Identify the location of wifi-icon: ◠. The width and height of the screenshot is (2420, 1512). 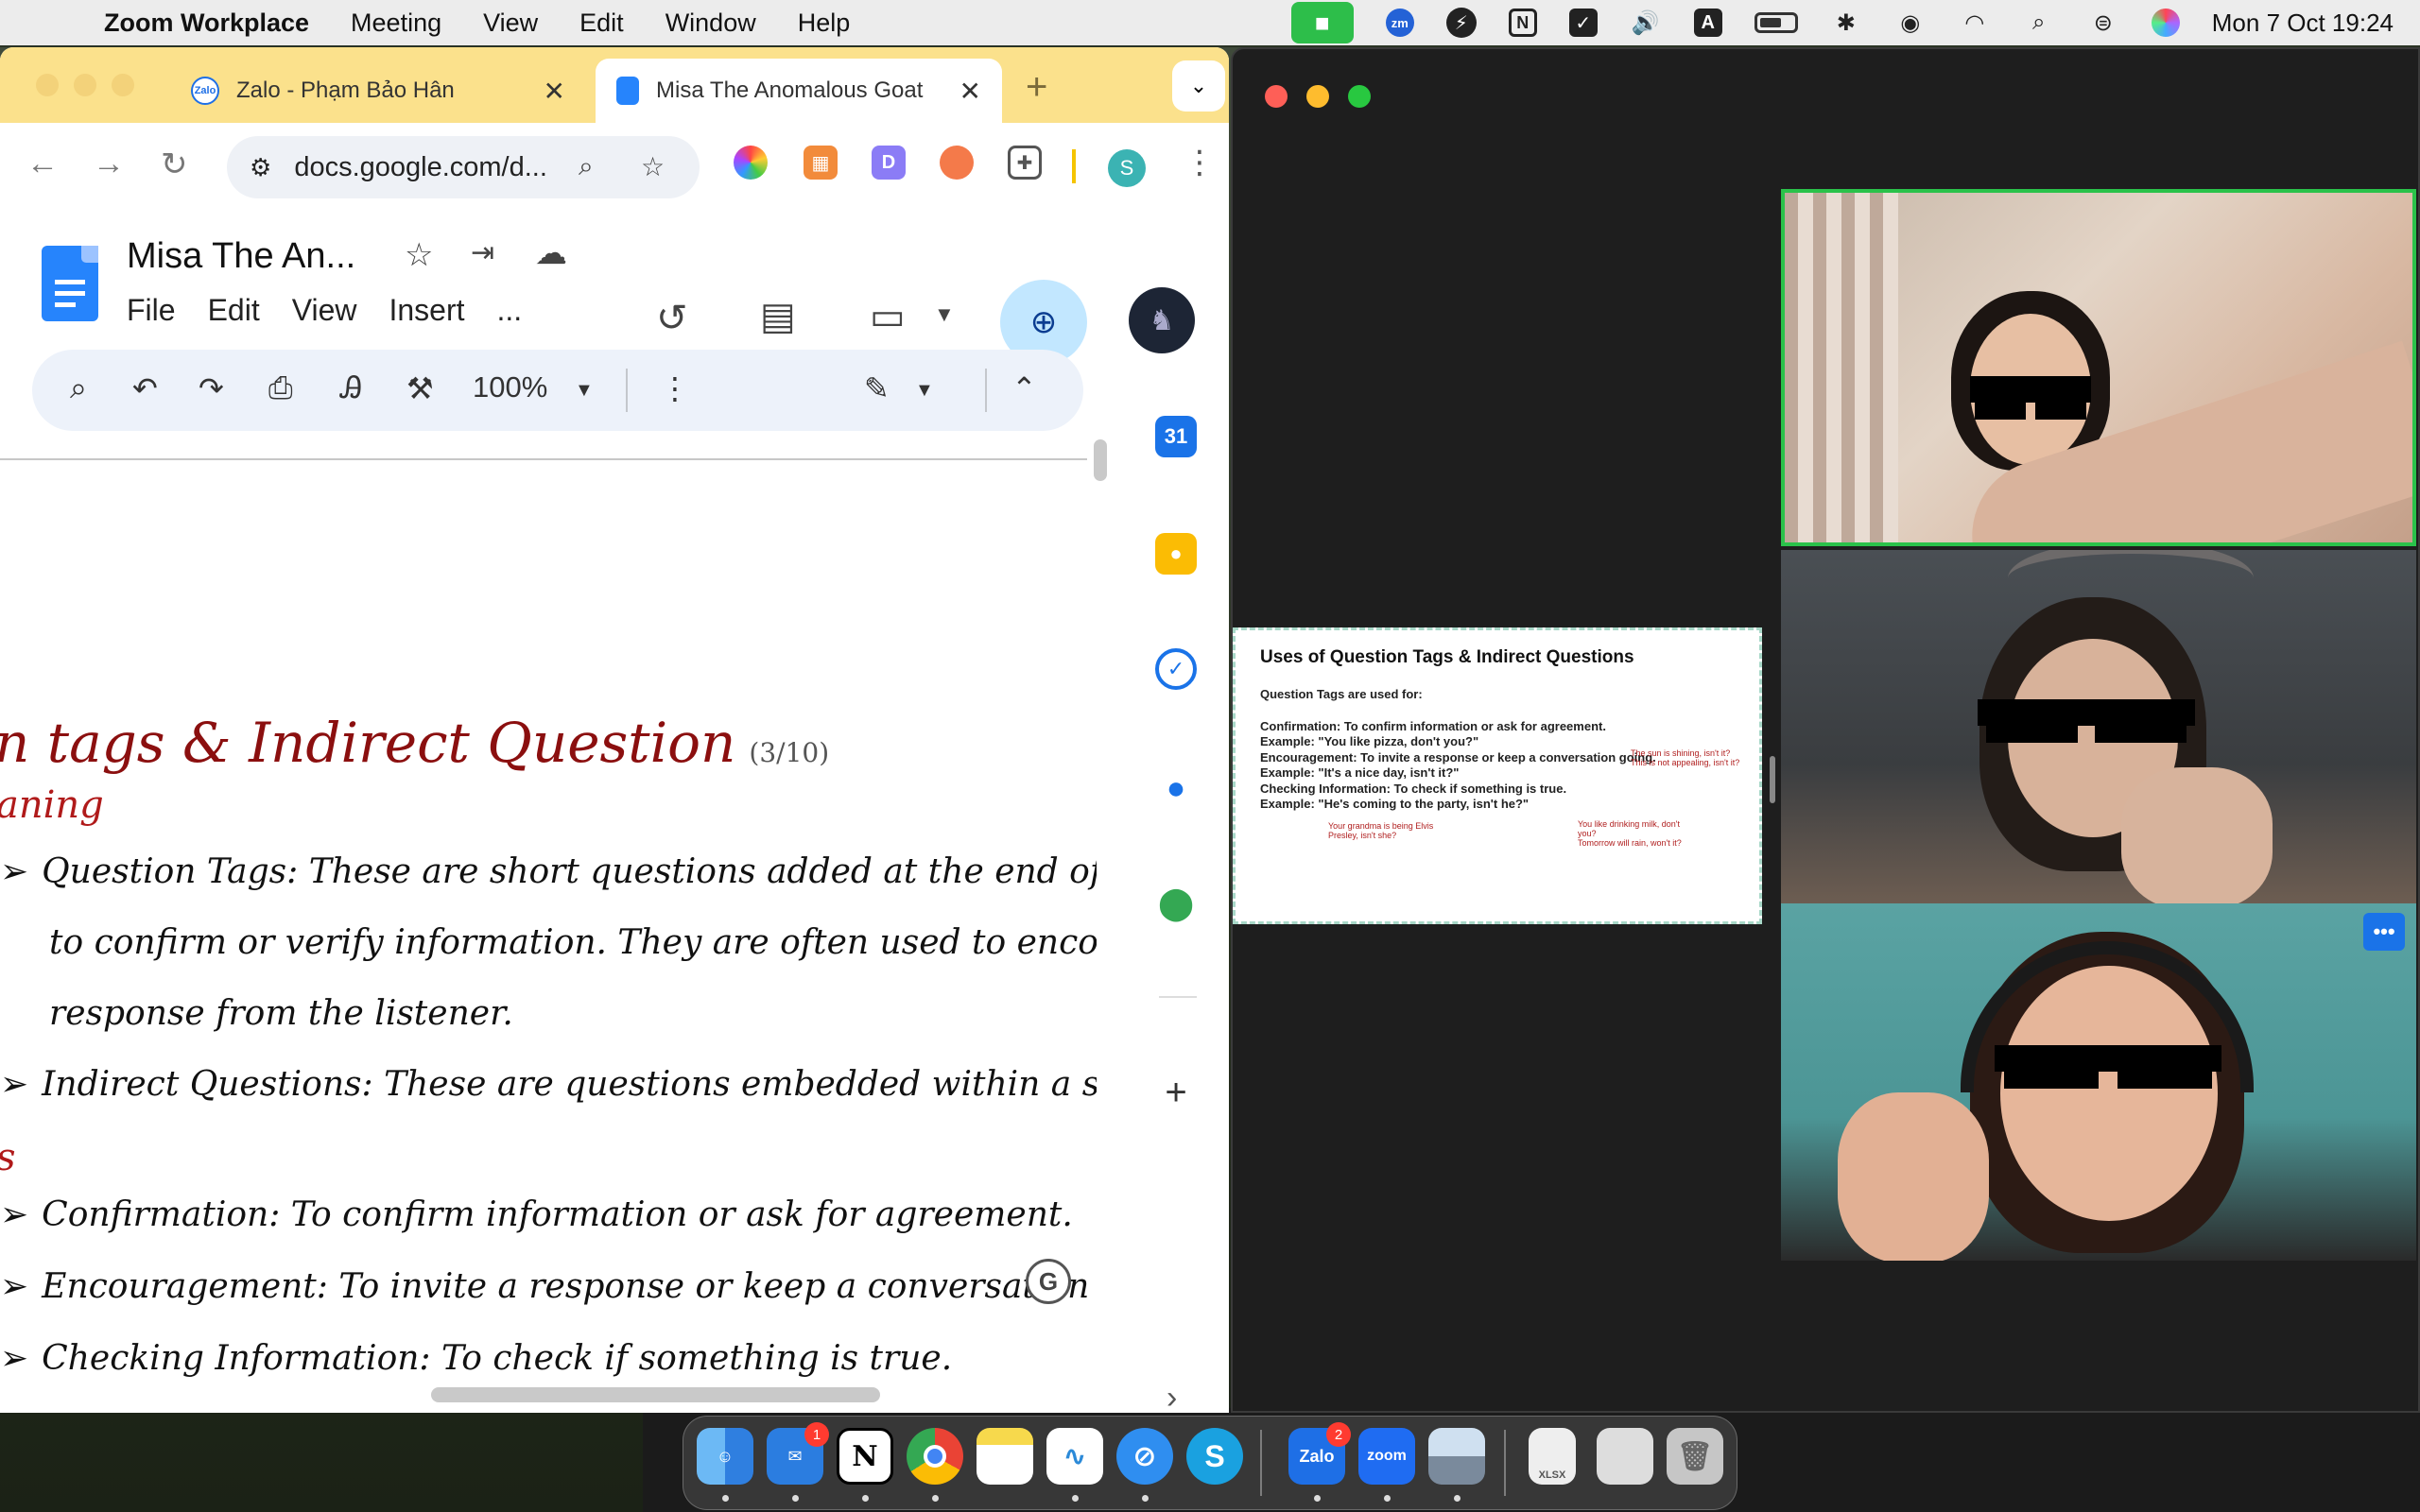
(1975, 23).